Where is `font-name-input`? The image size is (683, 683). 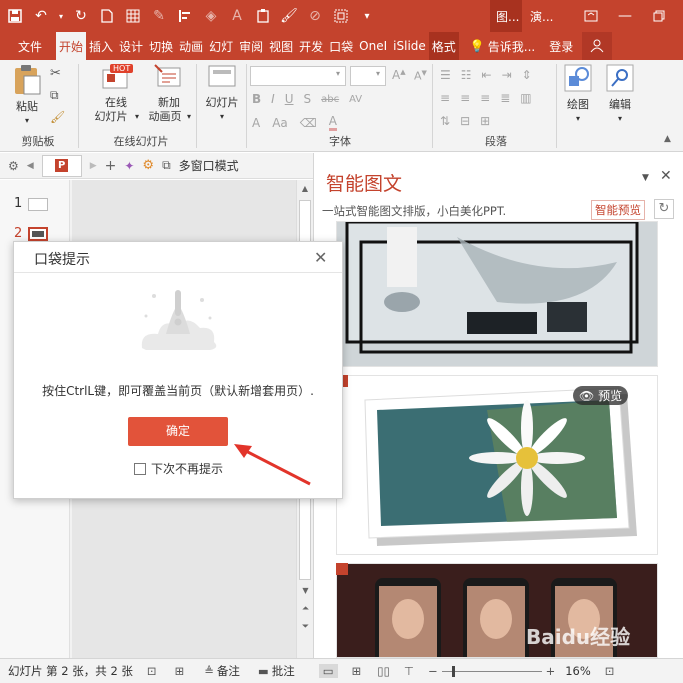 font-name-input is located at coordinates (298, 76).